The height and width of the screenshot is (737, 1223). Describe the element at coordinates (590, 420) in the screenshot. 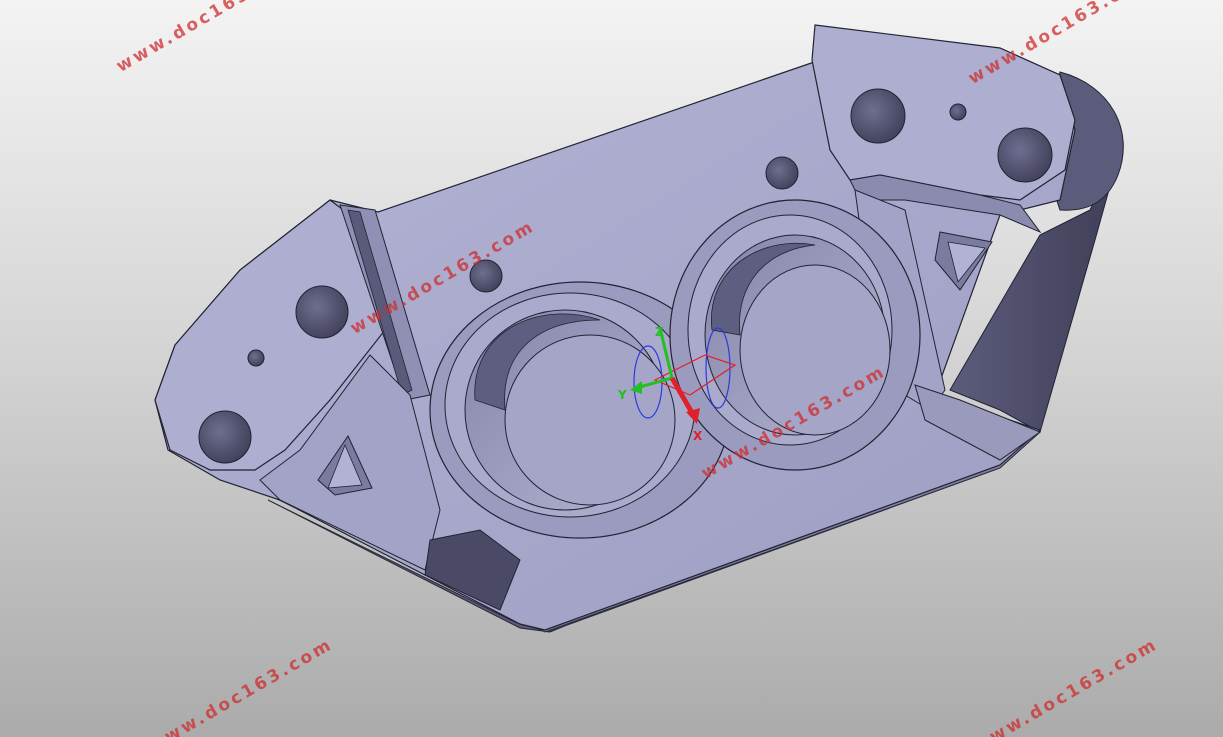

I see `left-bore-floor` at that location.